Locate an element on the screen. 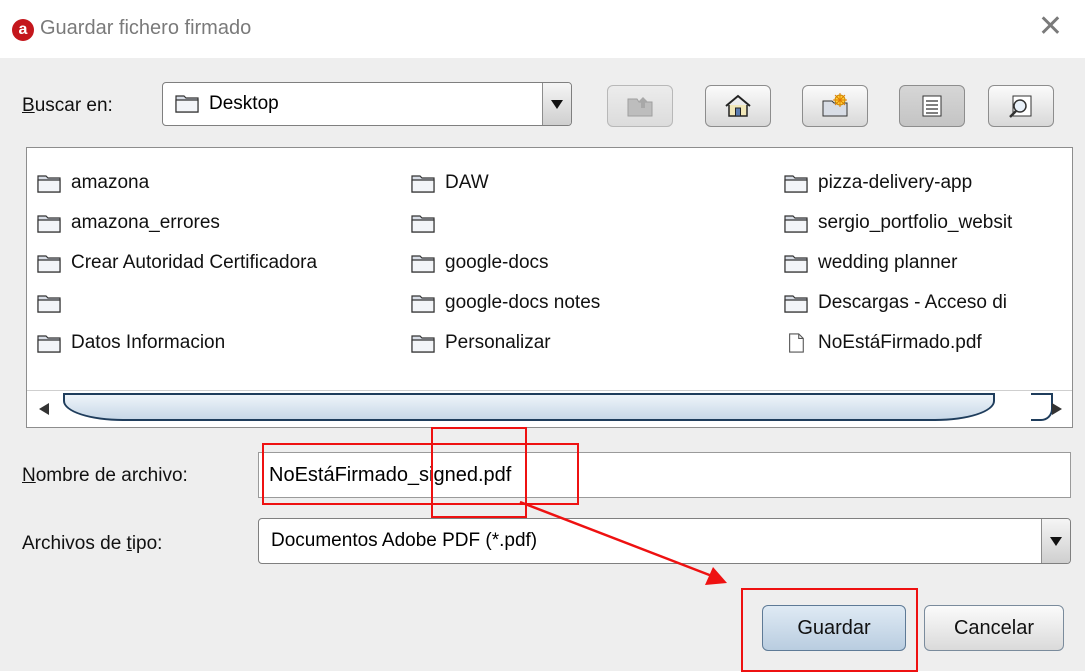 The image size is (1085, 672). list-item-label: pizza-delivery-app is located at coordinates (895, 182).